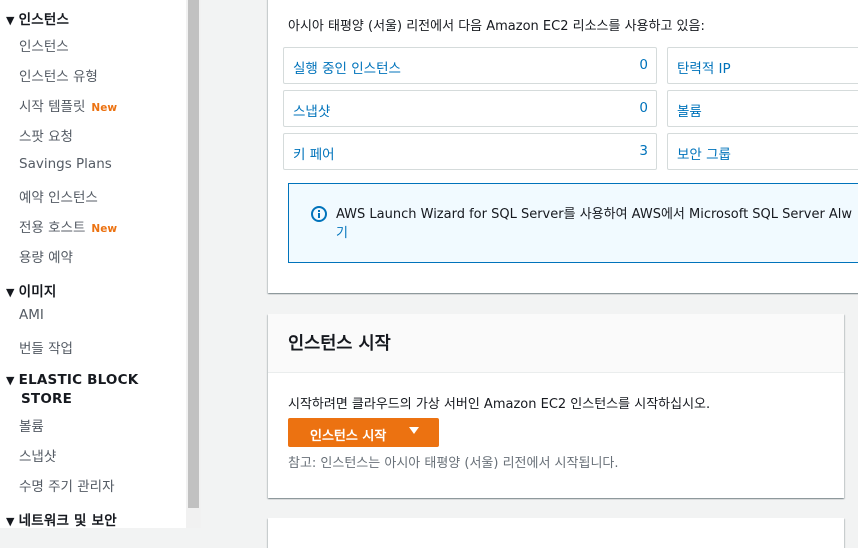 This screenshot has height=548, width=858. I want to click on sidebar-item-bundle-tasks: 번들 작업, so click(46, 347).